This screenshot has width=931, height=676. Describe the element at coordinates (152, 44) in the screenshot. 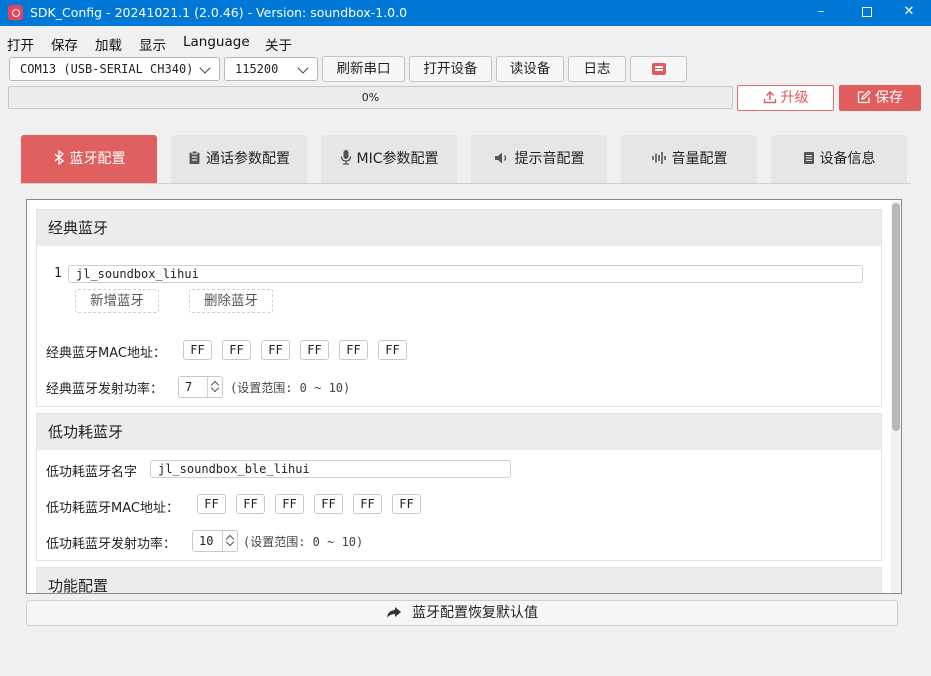

I see `menu-display: 显示` at that location.